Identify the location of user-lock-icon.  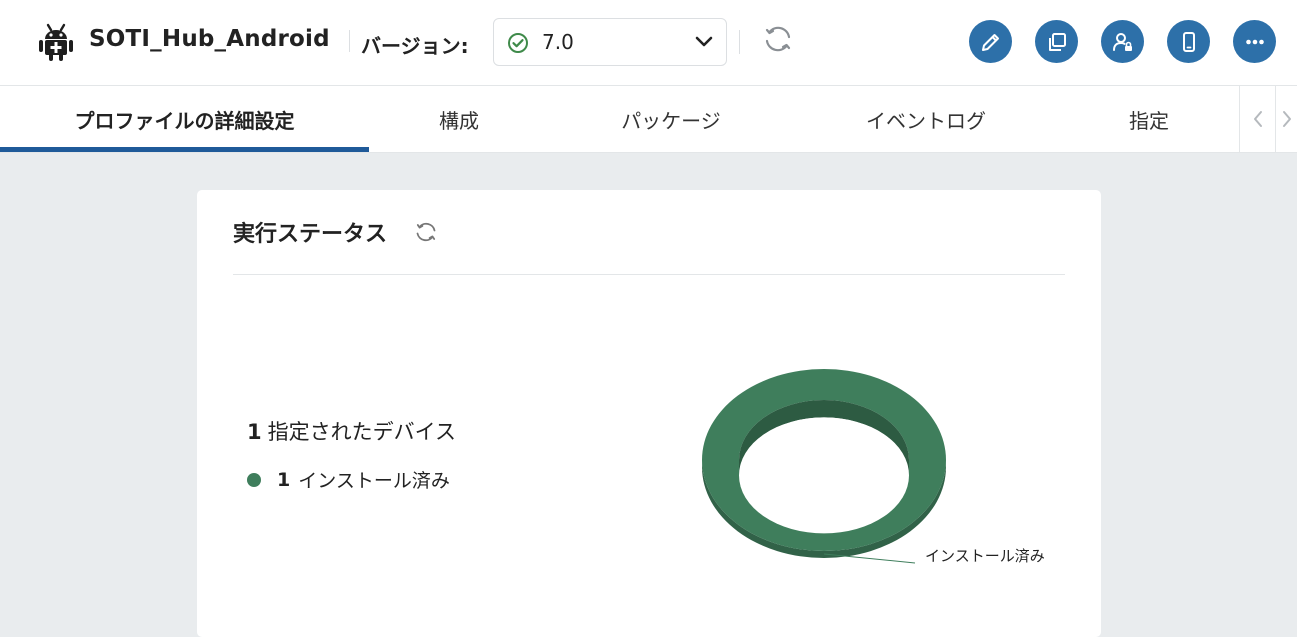
(1122, 41).